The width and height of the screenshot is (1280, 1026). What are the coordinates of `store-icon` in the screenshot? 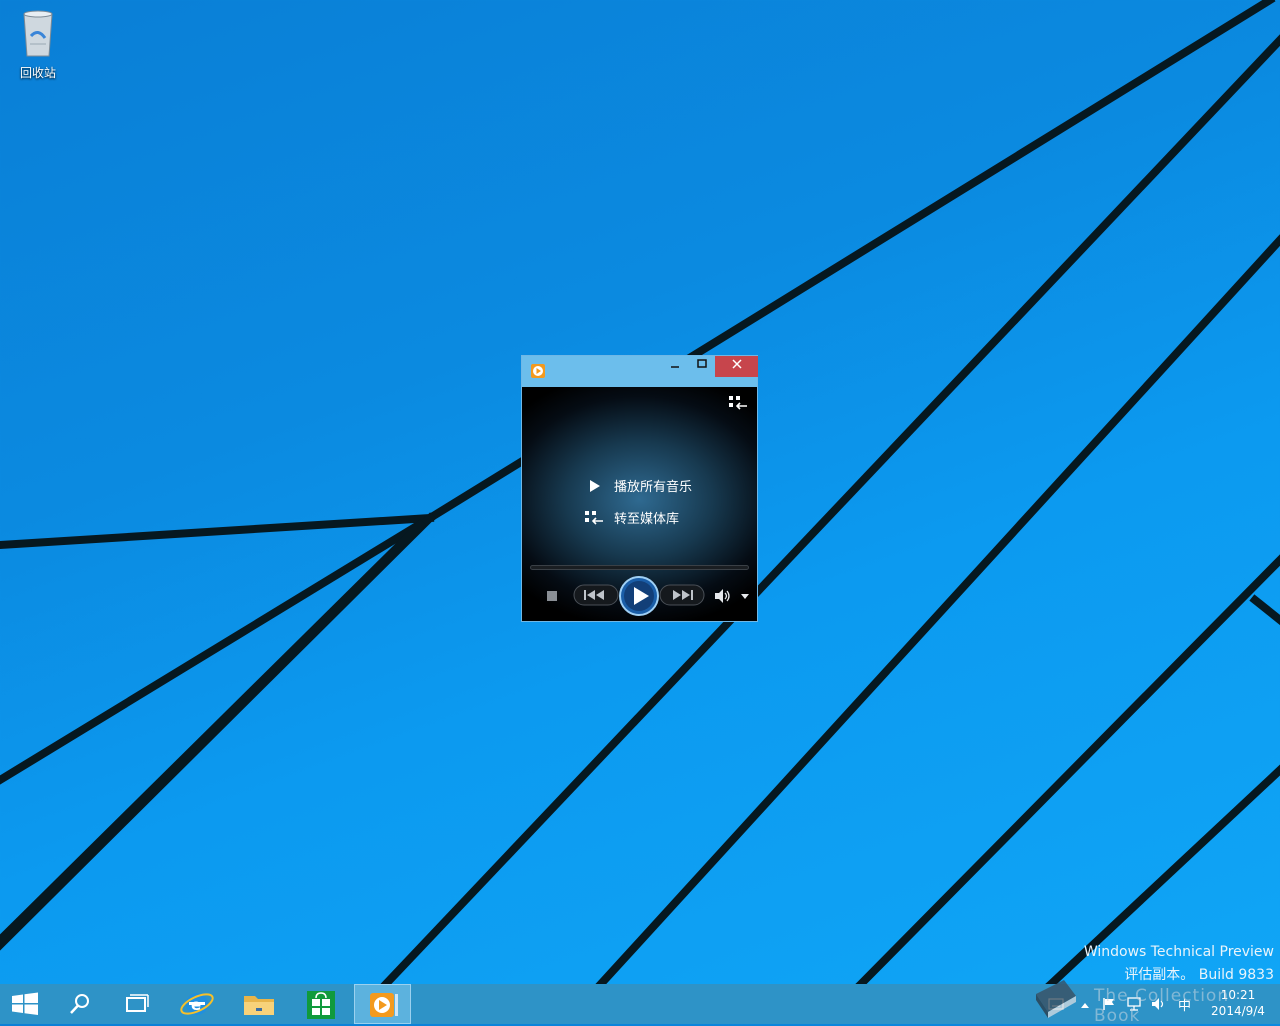 It's located at (321, 1005).